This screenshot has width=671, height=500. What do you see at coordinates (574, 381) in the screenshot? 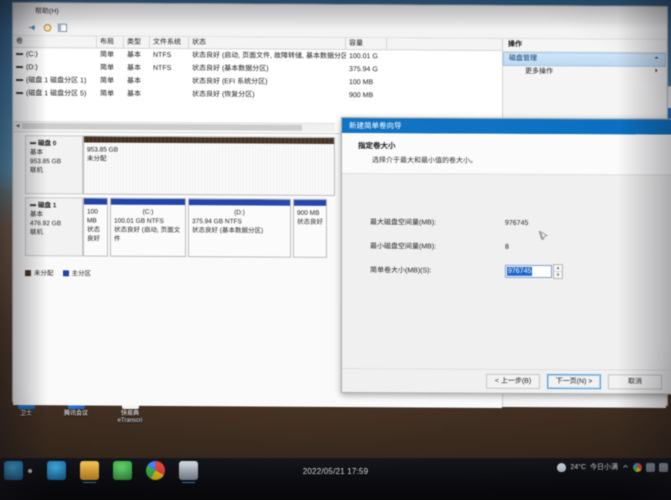
I see `next-button: 下一页(N) >` at bounding box center [574, 381].